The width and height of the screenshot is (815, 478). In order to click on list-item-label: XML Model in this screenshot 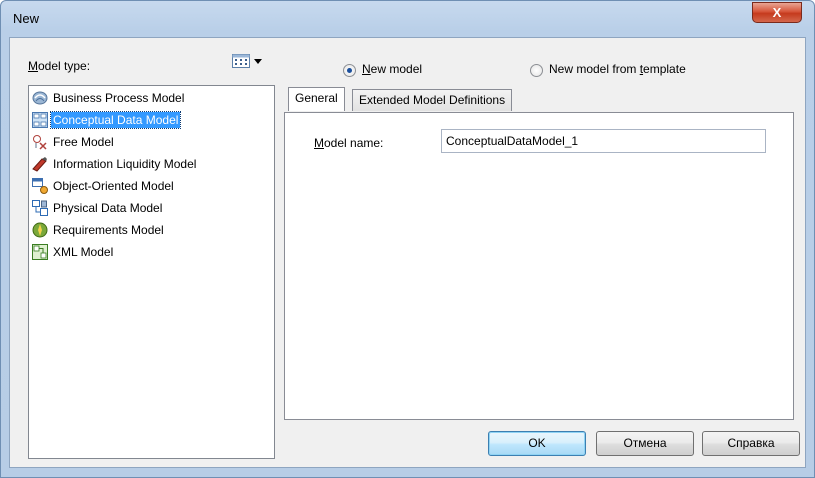, I will do `click(83, 252)`.